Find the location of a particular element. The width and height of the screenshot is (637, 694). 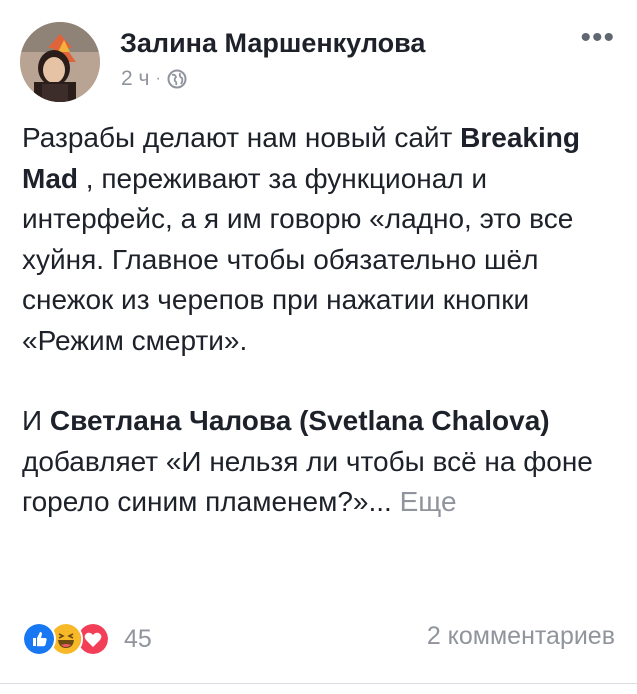

user-mention-link: Светлана Чалова (Svetlana Chalova) is located at coordinates (300, 420).